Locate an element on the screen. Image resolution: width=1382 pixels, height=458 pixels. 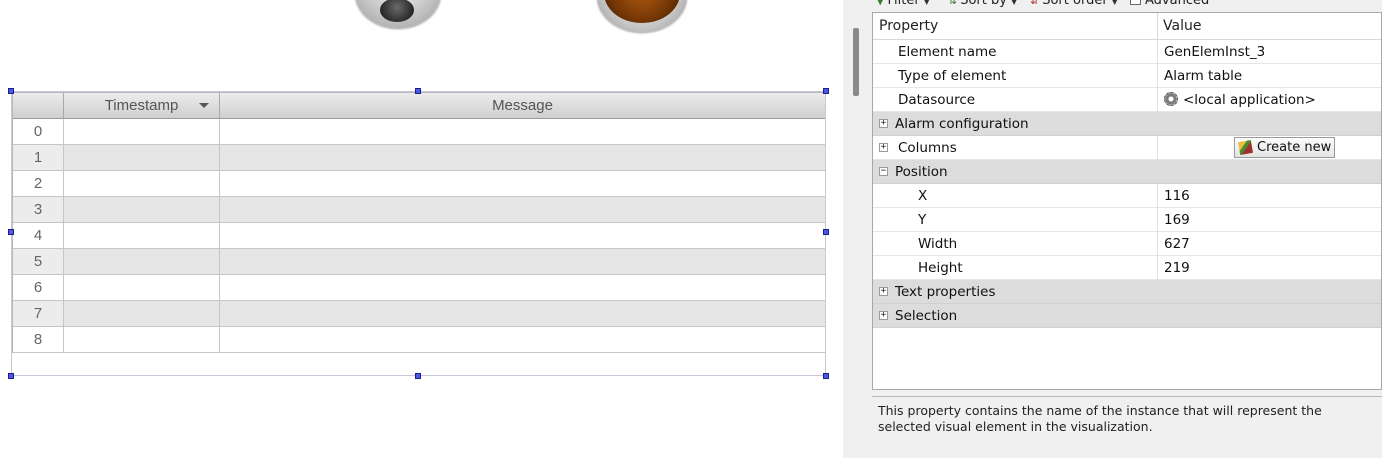
sort-by-dropdown: ⇅ Sort by ▼ is located at coordinates (982, 4).